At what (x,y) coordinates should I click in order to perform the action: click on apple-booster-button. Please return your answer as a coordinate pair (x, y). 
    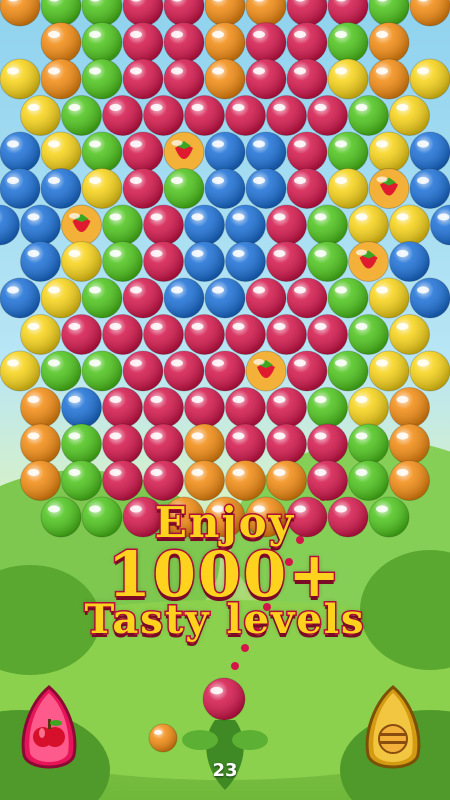
    Looking at the image, I should click on (49, 730).